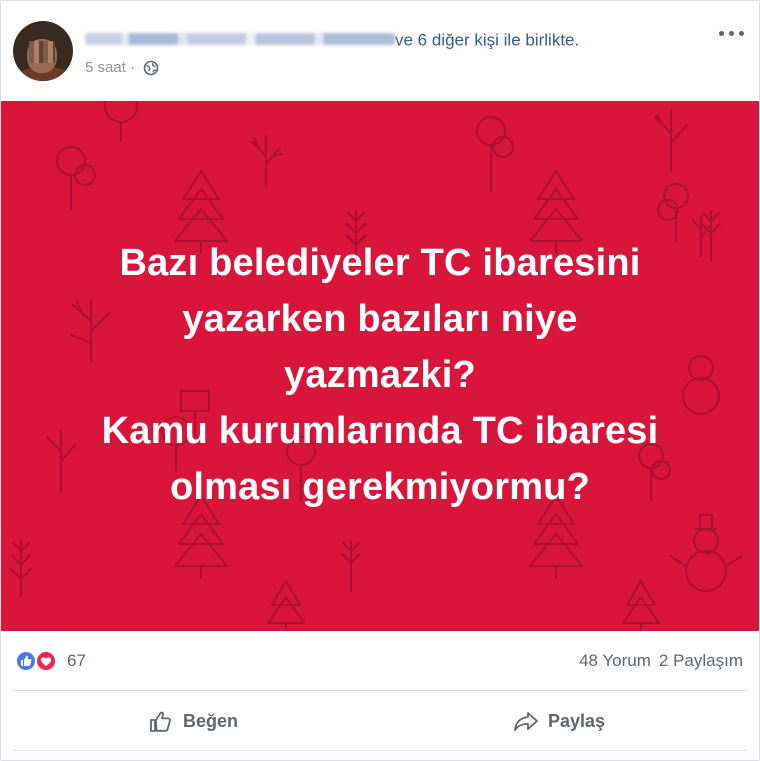  What do you see at coordinates (487, 40) in the screenshot?
I see `tagged-others-link: ve 6 diğer kişi ile birlikte.` at bounding box center [487, 40].